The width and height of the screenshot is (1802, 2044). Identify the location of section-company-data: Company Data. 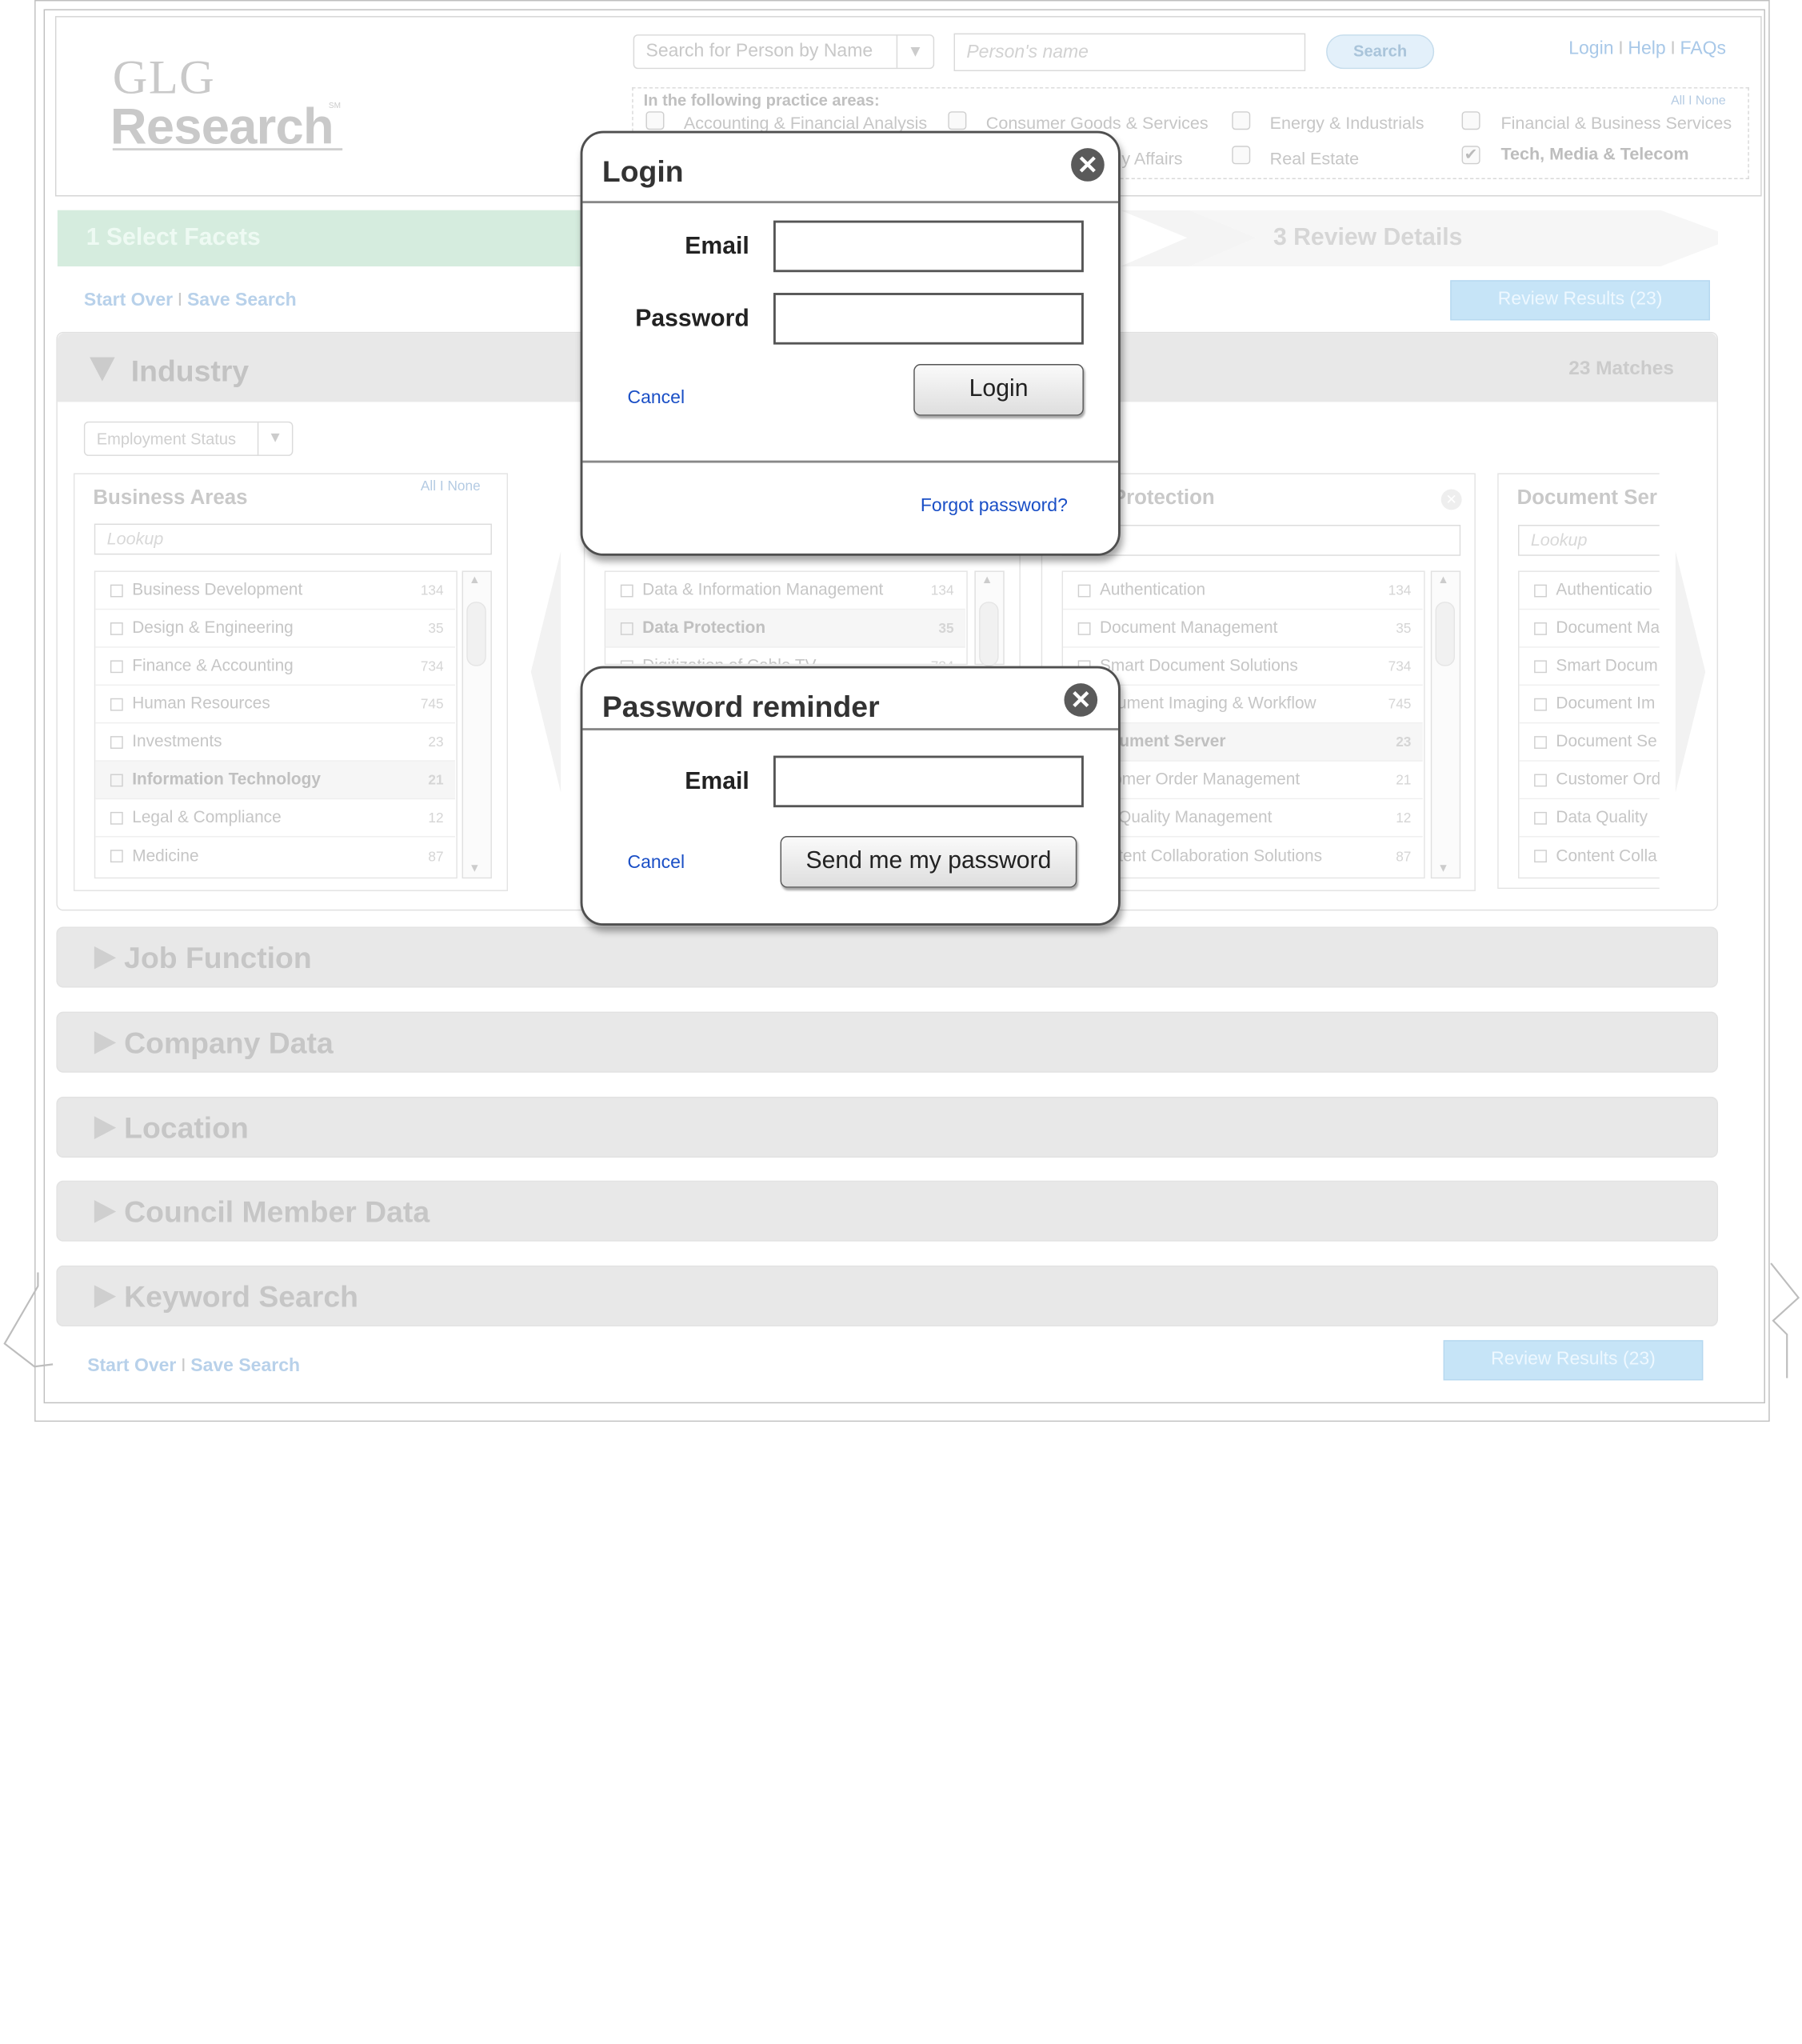
(887, 1042).